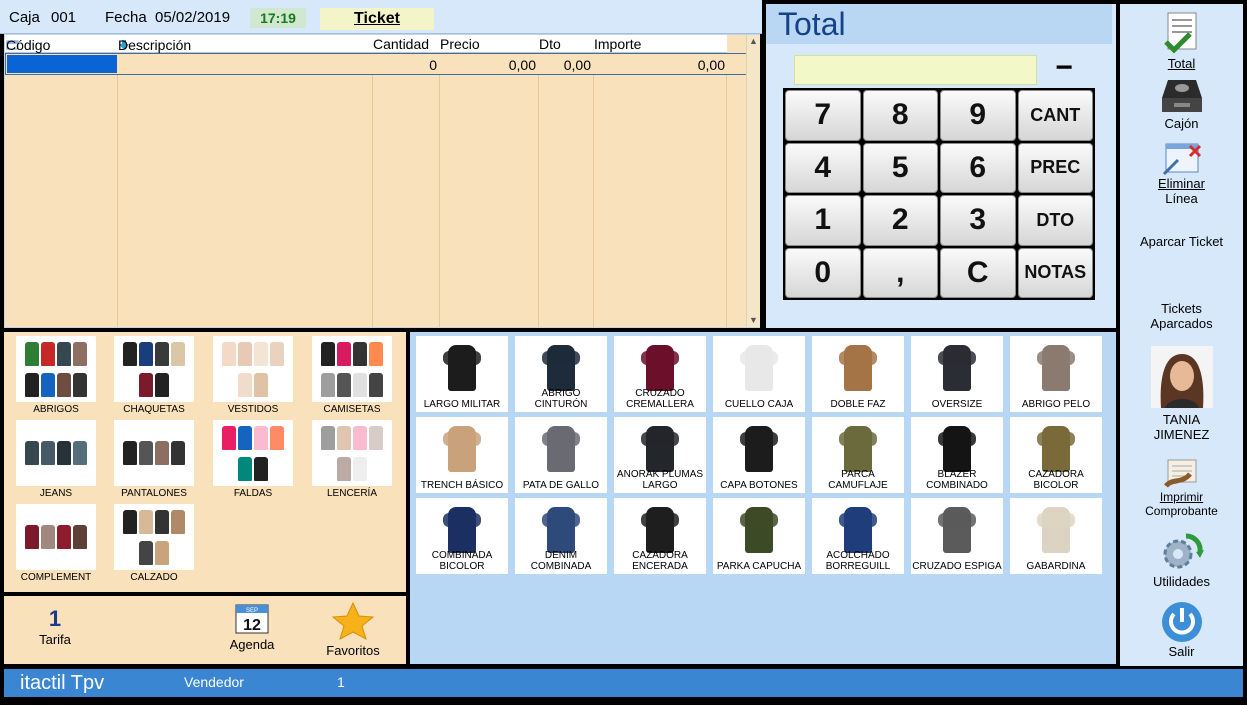 This screenshot has height=705, width=1247. I want to click on total-button: Total, so click(1181, 40).